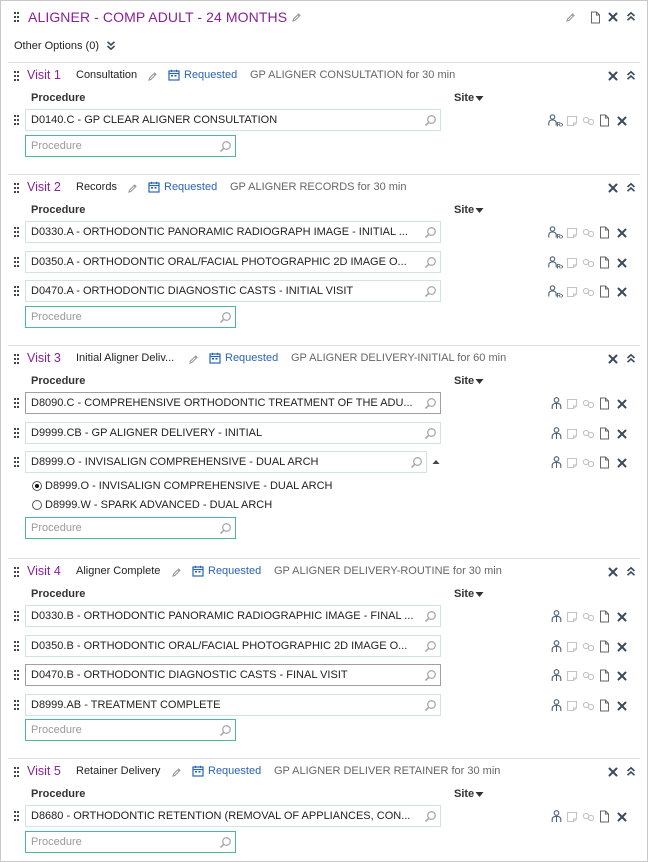  What do you see at coordinates (613, 17) in the screenshot?
I see `delete-plan-close-icon` at bounding box center [613, 17].